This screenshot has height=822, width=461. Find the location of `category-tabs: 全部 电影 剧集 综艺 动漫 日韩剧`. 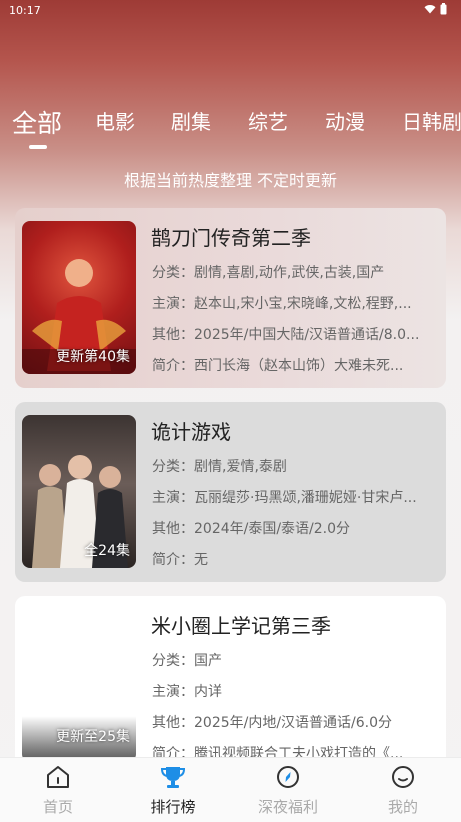

category-tabs: 全部 电影 剧集 综艺 动漫 日韩剧 is located at coordinates (230, 128).